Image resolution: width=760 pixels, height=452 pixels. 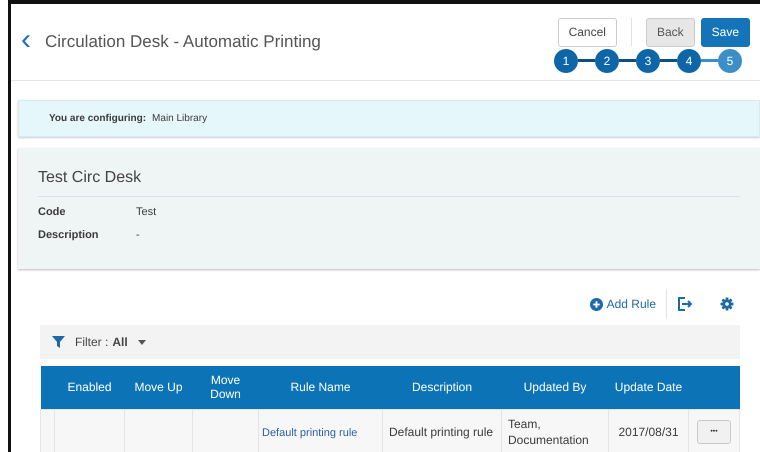 What do you see at coordinates (138, 235) in the screenshot?
I see `field-value: -` at bounding box center [138, 235].